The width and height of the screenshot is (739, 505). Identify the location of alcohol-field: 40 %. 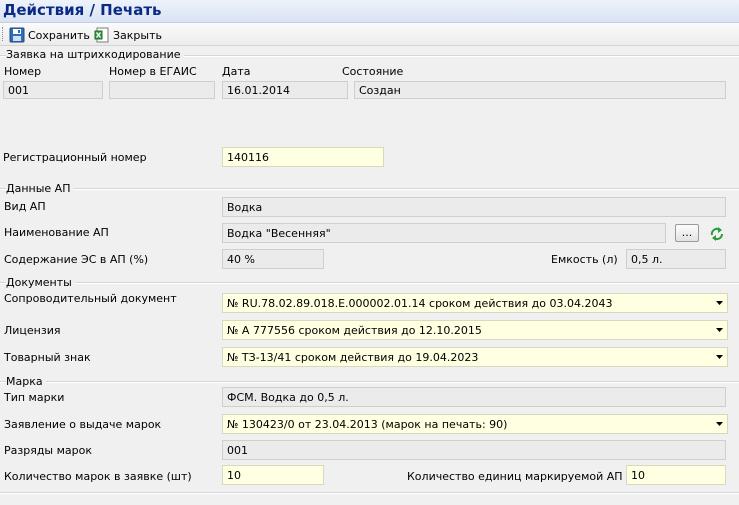
(273, 259).